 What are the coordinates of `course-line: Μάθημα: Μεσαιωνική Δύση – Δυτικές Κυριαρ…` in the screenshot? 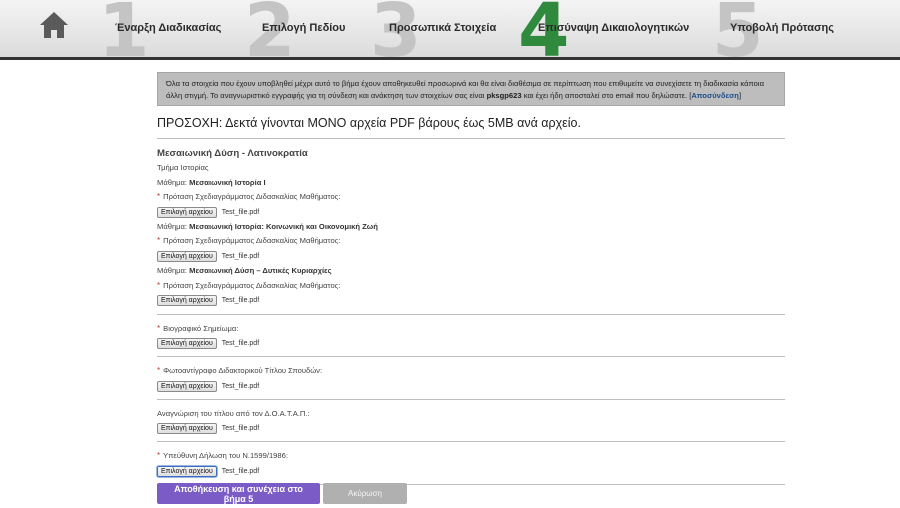 It's located at (244, 270).